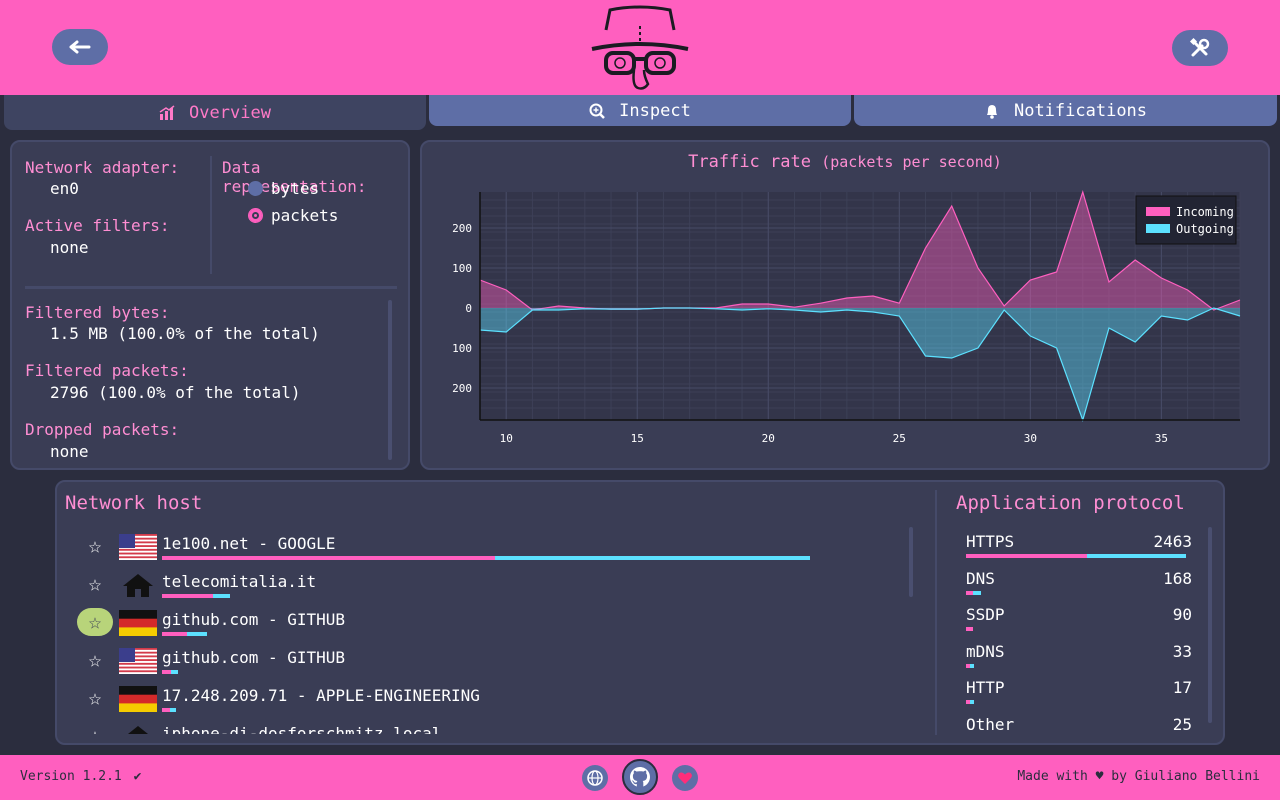 The image size is (1280, 800). Describe the element at coordinates (595, 778) in the screenshot. I see `website-button` at that location.